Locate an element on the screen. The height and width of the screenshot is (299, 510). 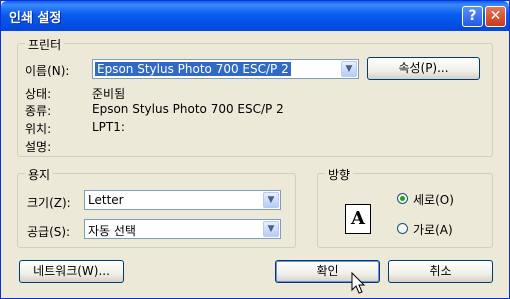
printer-name-select: Epson Stylus Photo 700 ESC/P 2 ▼ is located at coordinates (225, 69).